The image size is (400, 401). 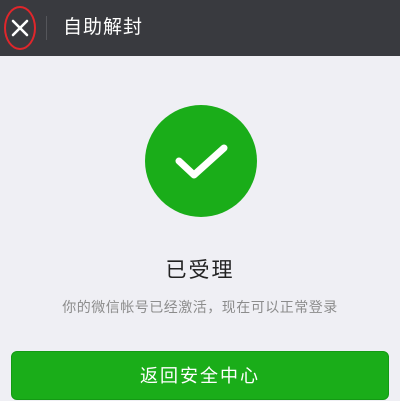 I want to click on status-description: 你的微信帐号已经激活，现在可以正常登录, so click(x=200, y=308).